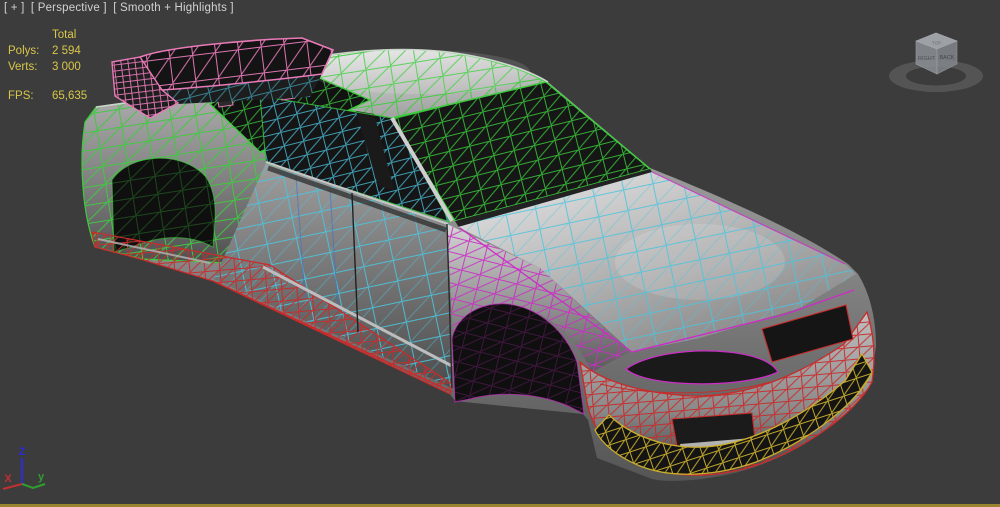 The image size is (1000, 507). I want to click on stats-fps-row: FPS: 65,635, so click(47, 96).